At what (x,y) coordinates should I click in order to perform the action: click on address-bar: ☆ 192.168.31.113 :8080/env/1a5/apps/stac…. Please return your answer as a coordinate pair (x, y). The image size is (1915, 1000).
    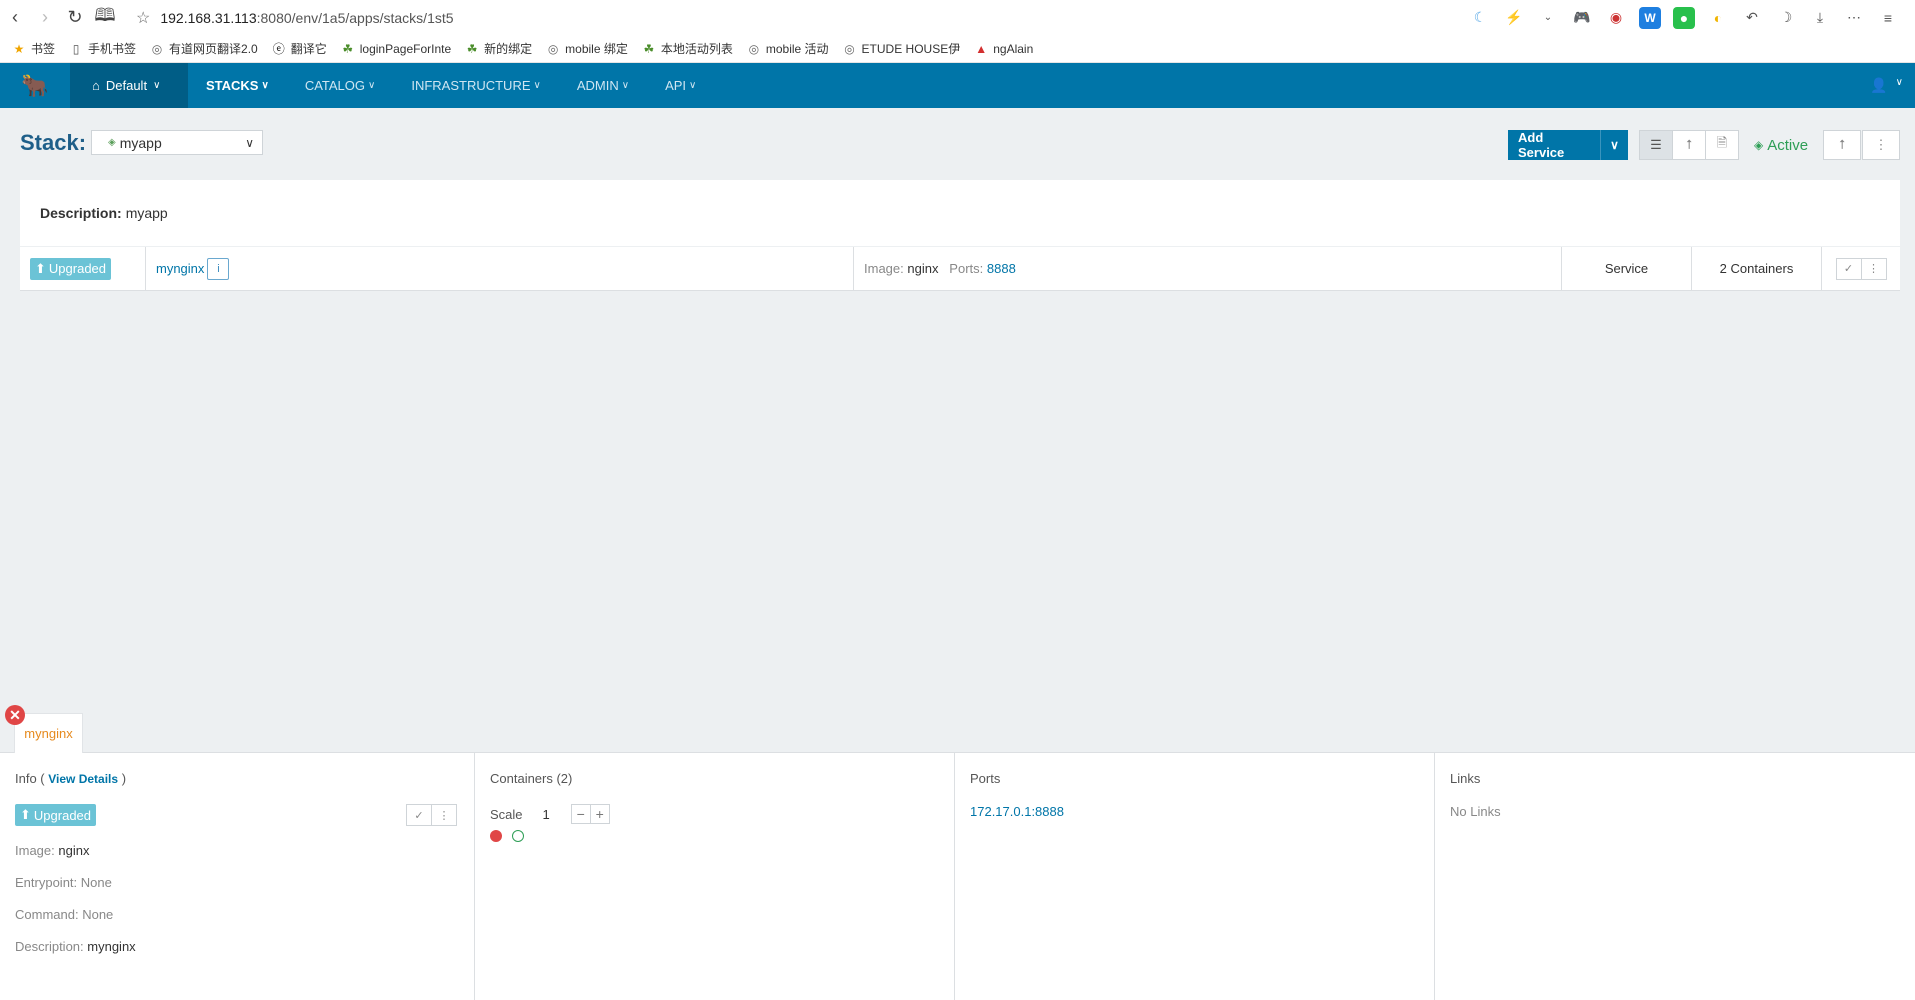
    Looking at the image, I should click on (799, 18).